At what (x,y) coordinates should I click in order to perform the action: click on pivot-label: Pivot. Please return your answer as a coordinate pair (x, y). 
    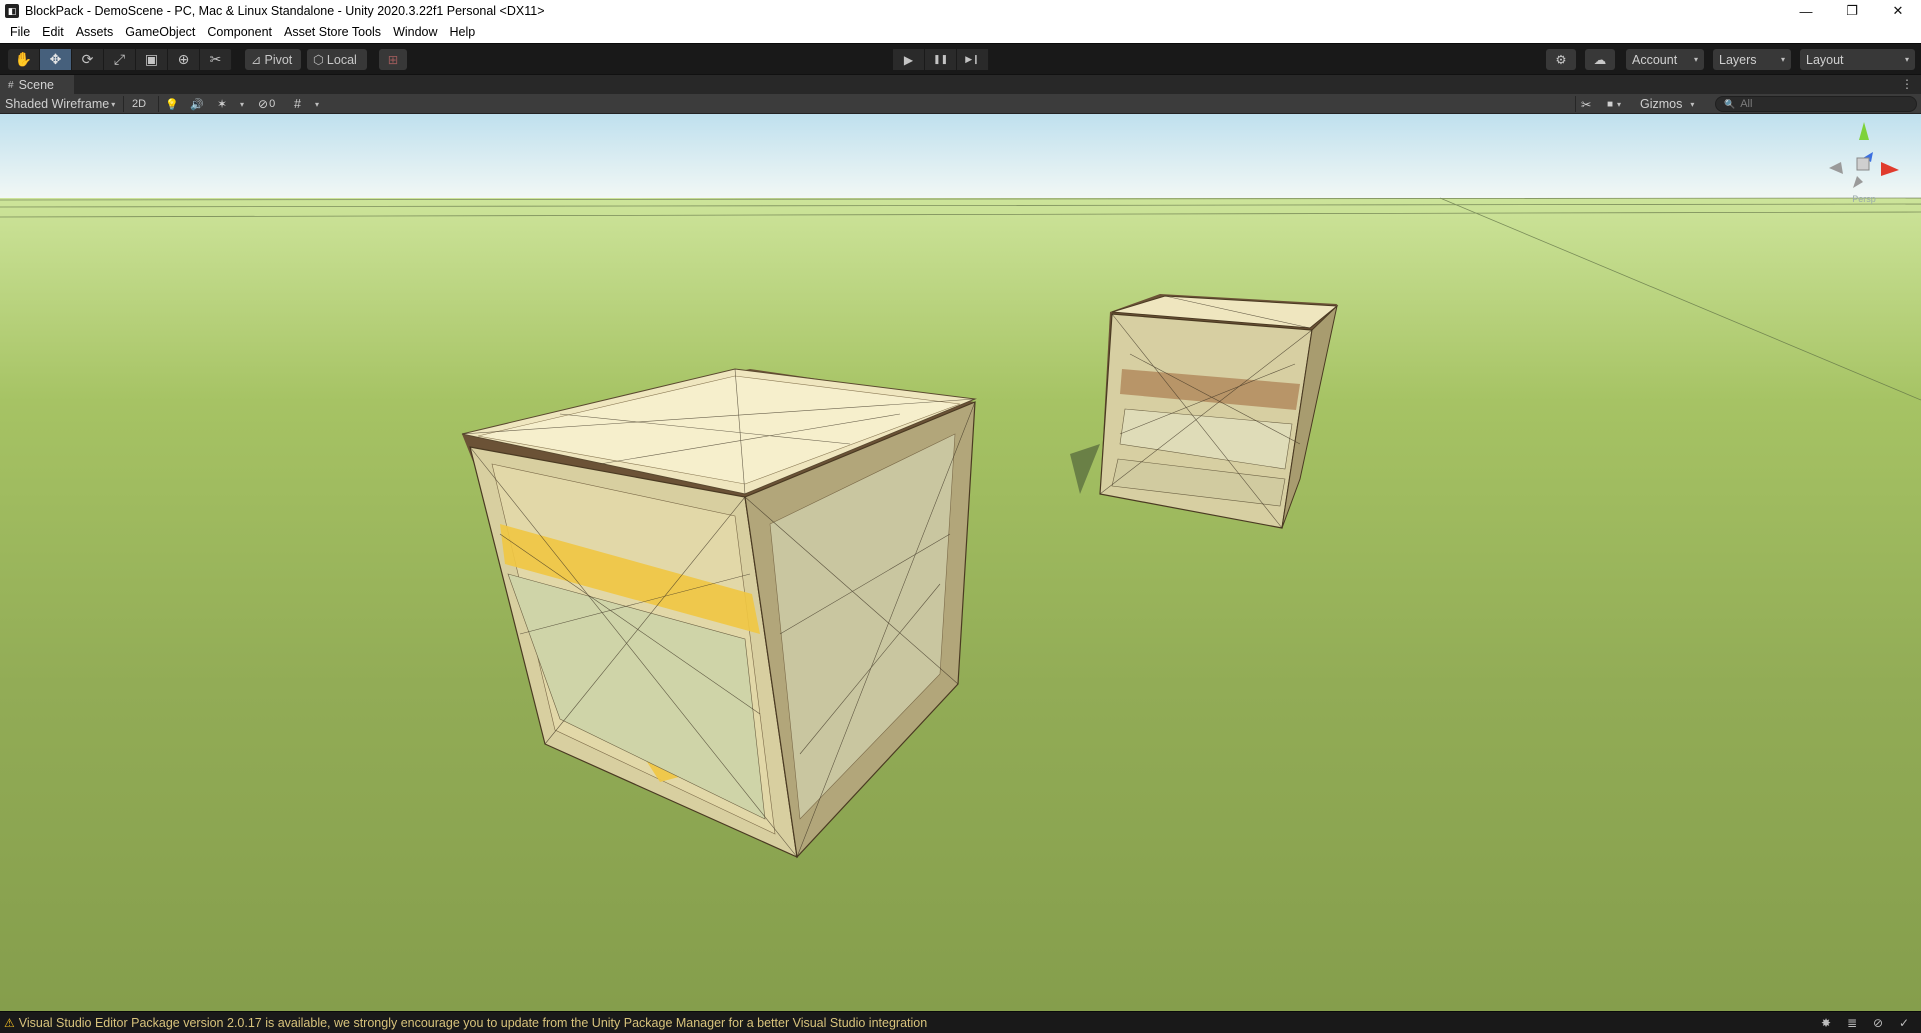
    Looking at the image, I should click on (278, 59).